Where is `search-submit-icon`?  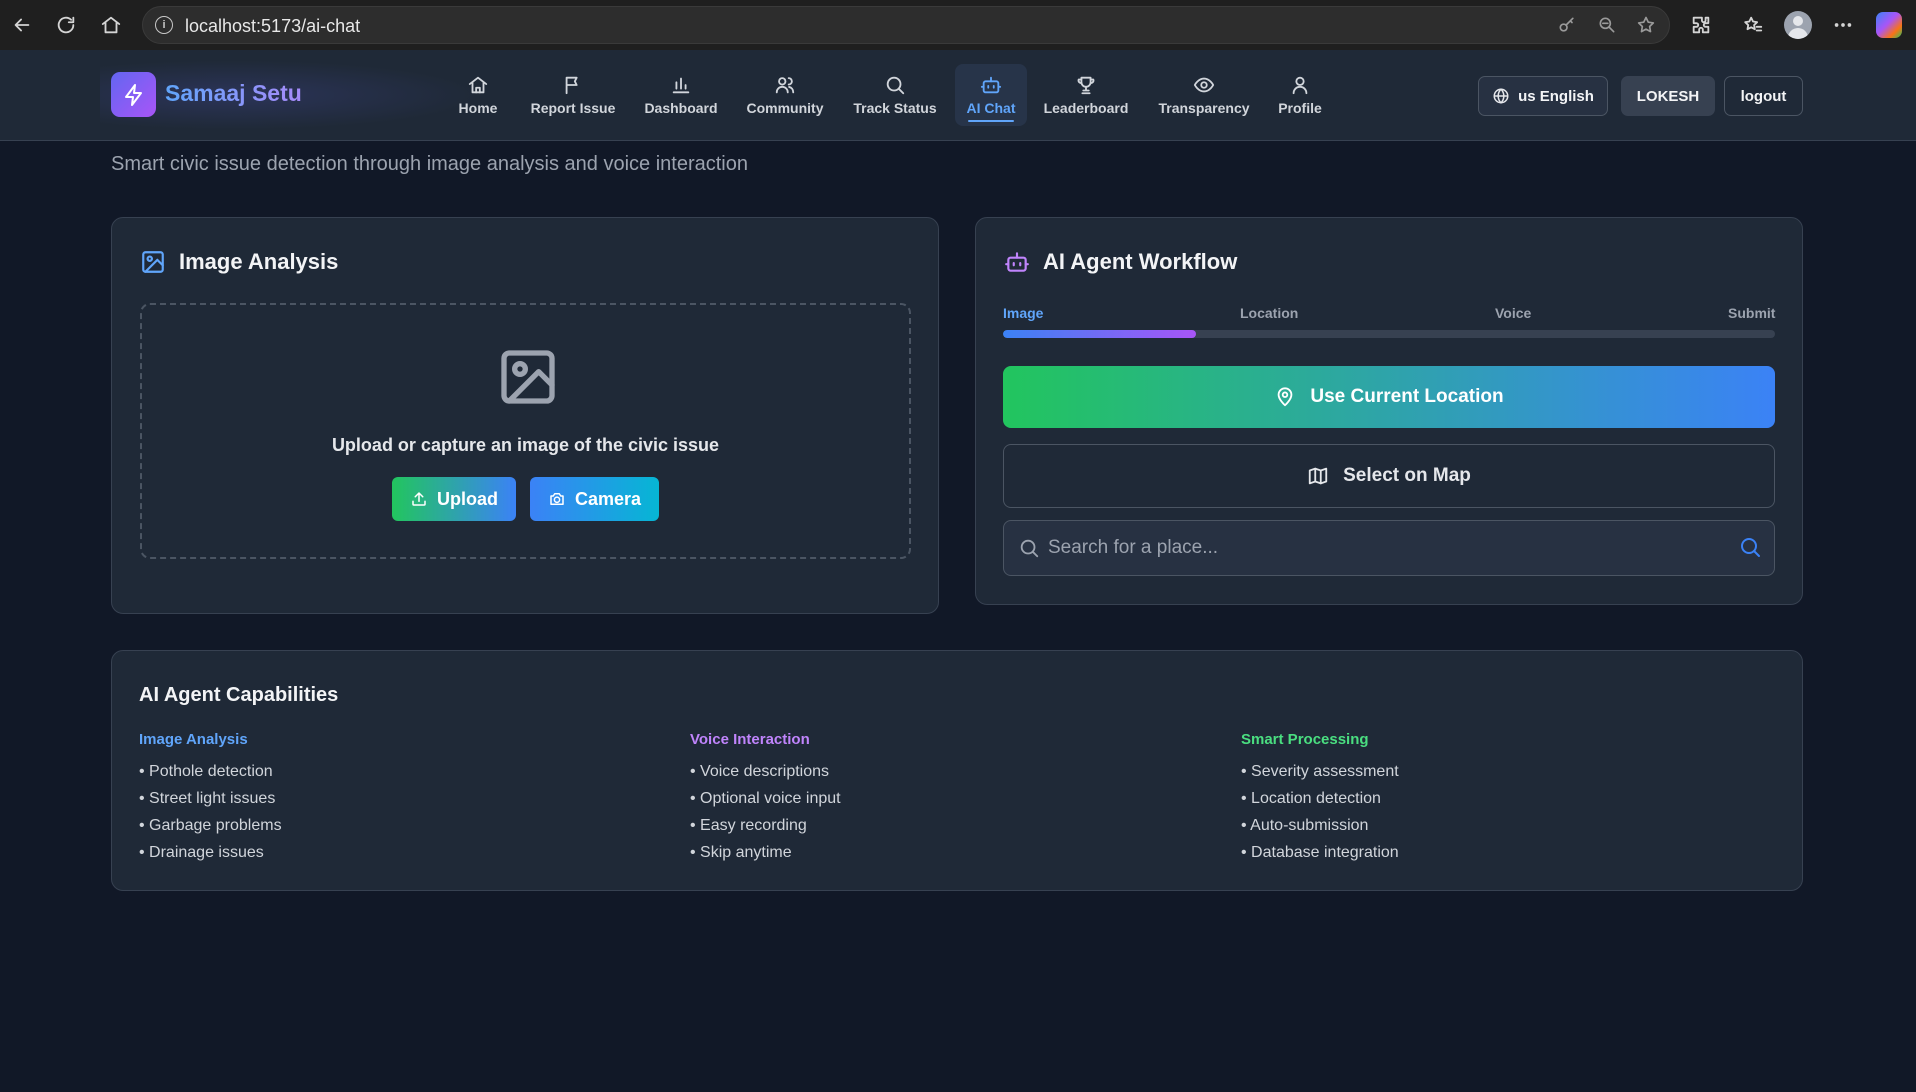
search-submit-icon is located at coordinates (1751, 548).